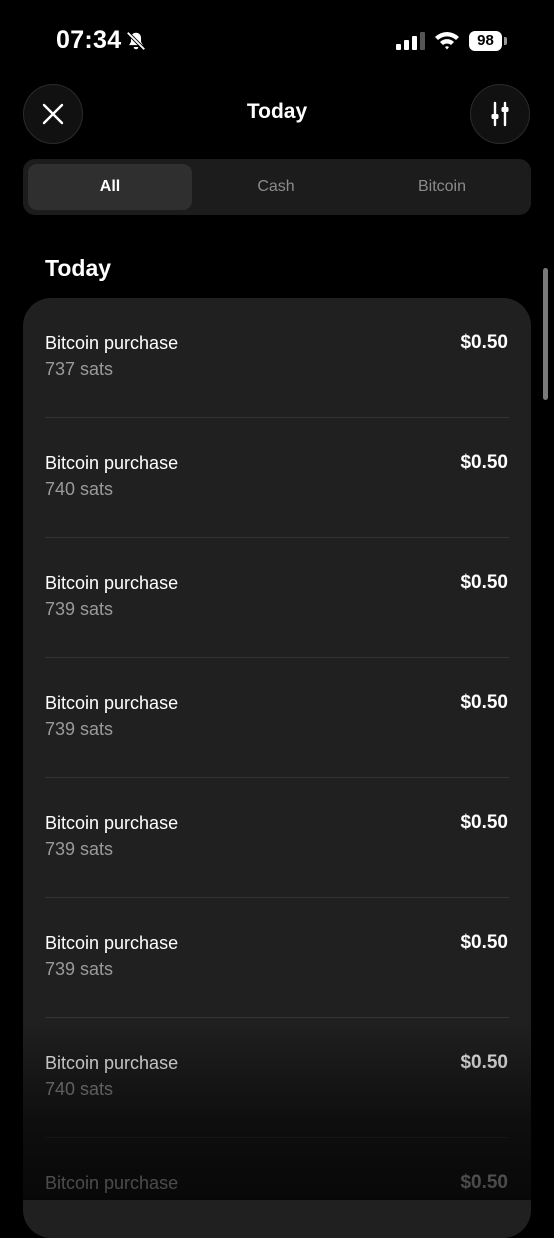  What do you see at coordinates (277, 1188) in the screenshot?
I see `list-item: Bitcoin purchase $0.50` at bounding box center [277, 1188].